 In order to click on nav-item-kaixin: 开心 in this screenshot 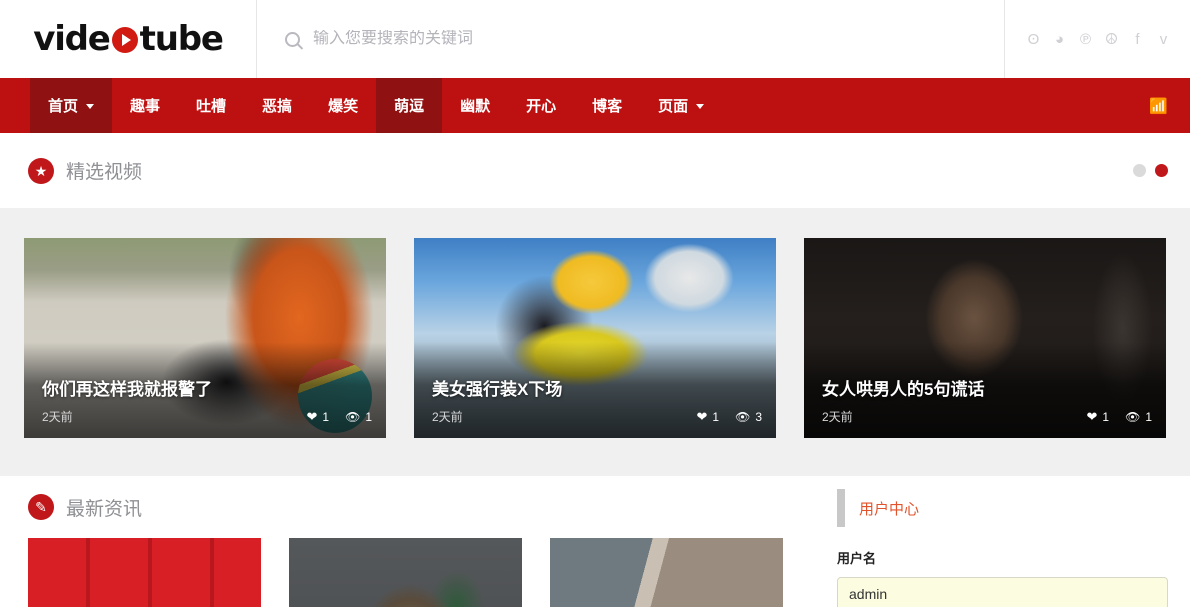, I will do `click(541, 105)`.